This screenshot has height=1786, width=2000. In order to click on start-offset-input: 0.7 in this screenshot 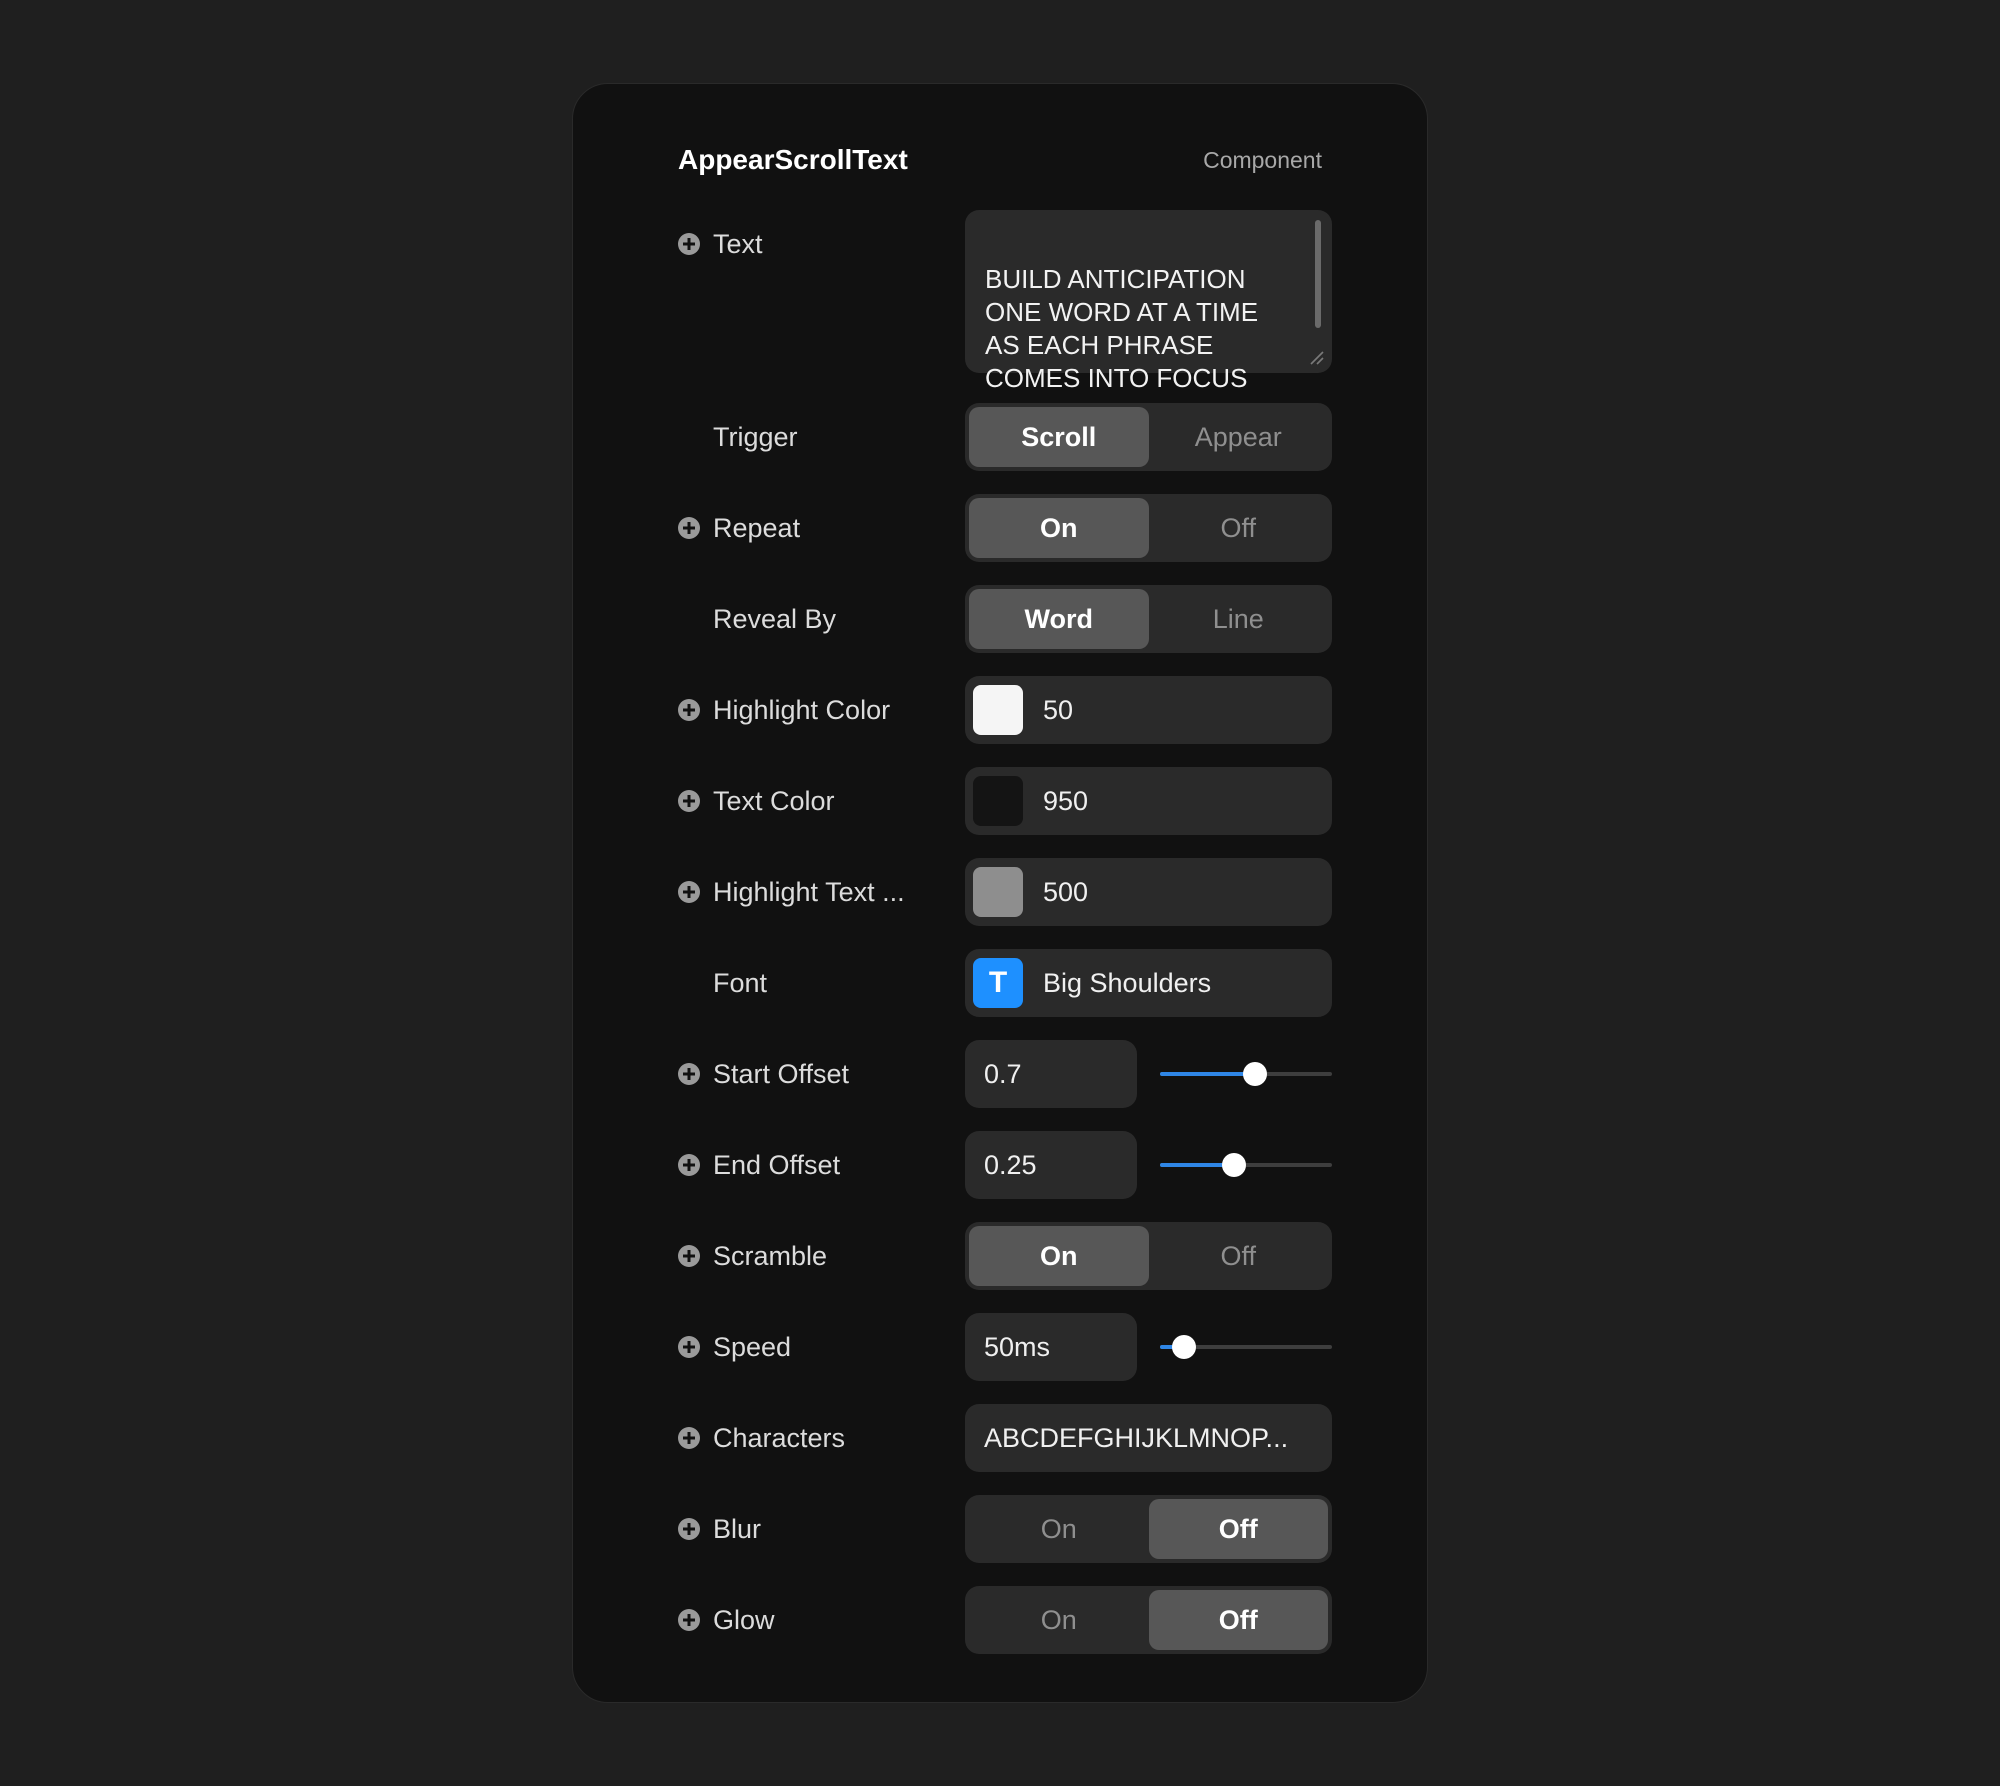, I will do `click(1051, 1074)`.